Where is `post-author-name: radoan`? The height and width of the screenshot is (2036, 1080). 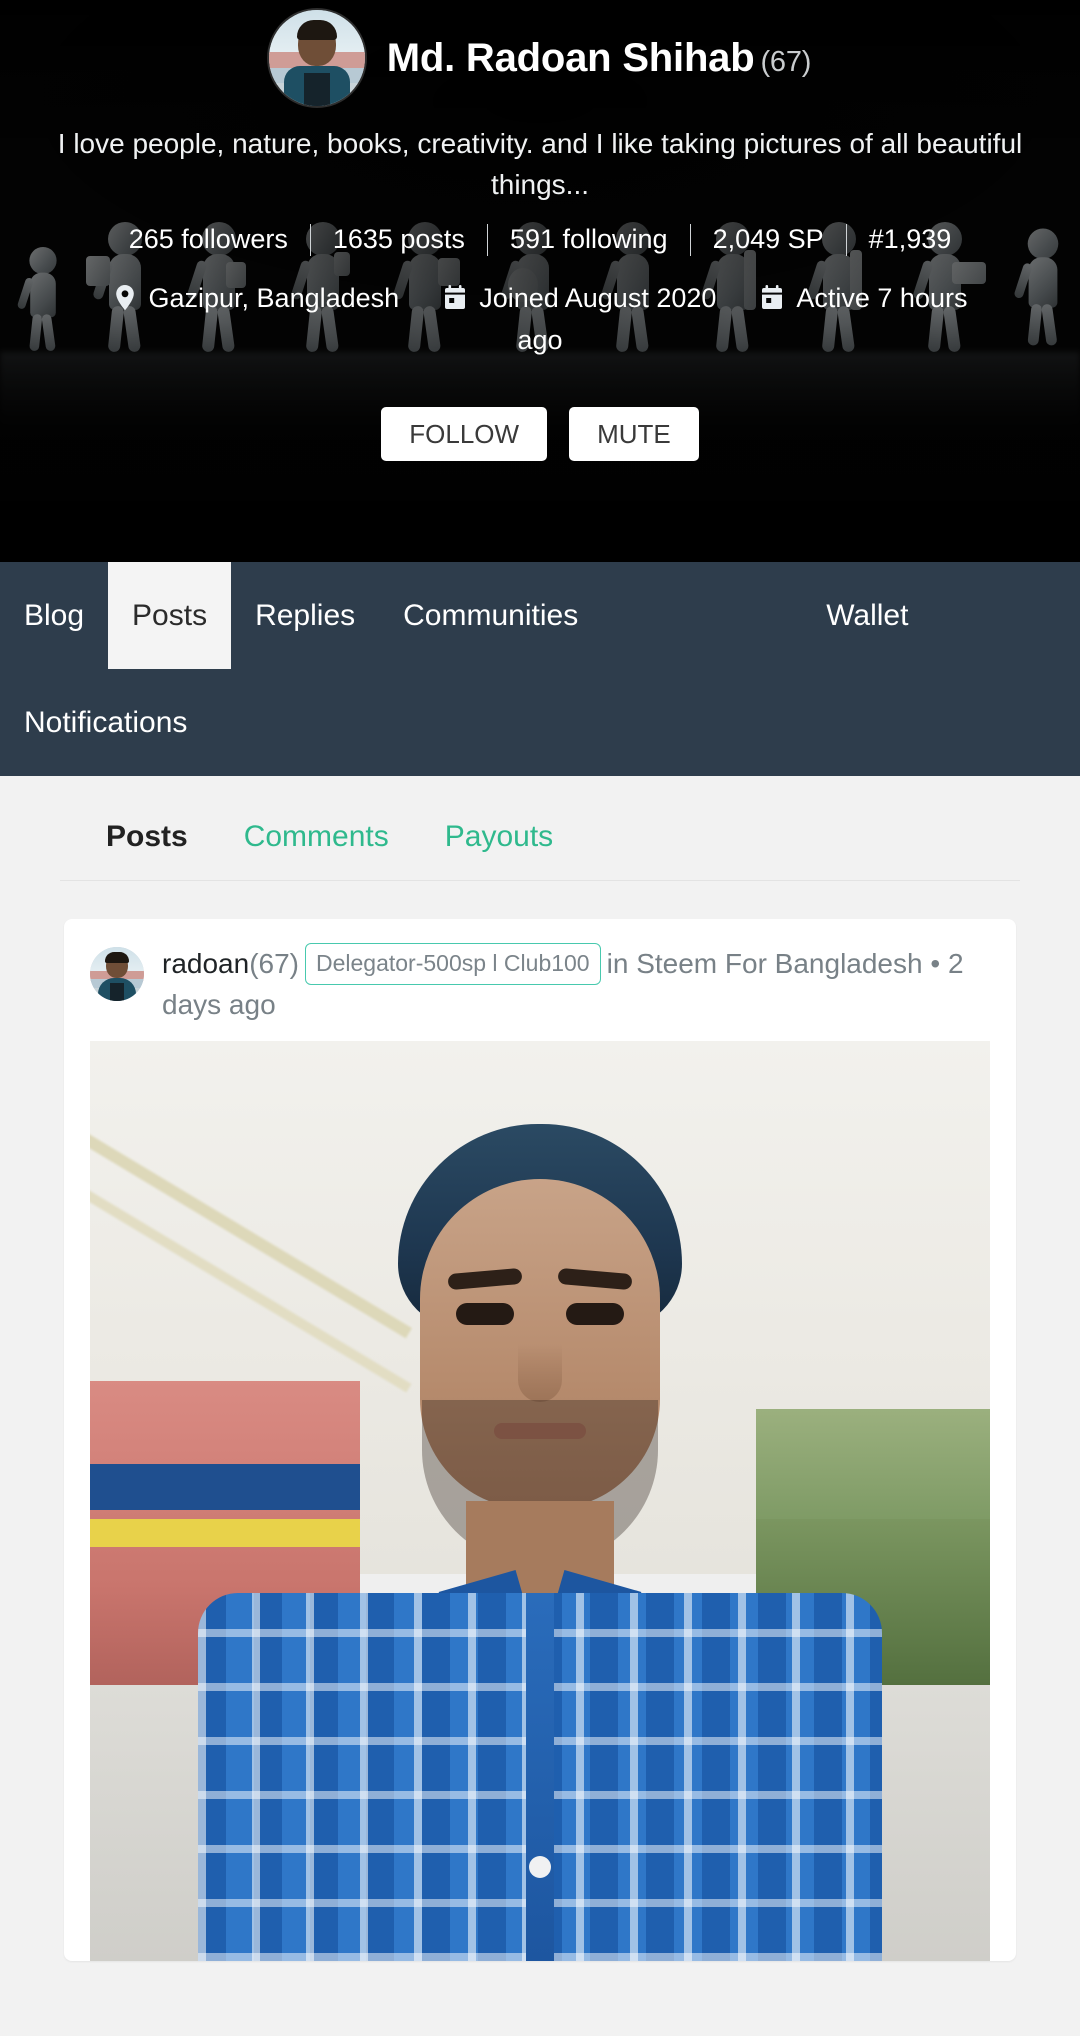
post-author-name: radoan is located at coordinates (205, 963).